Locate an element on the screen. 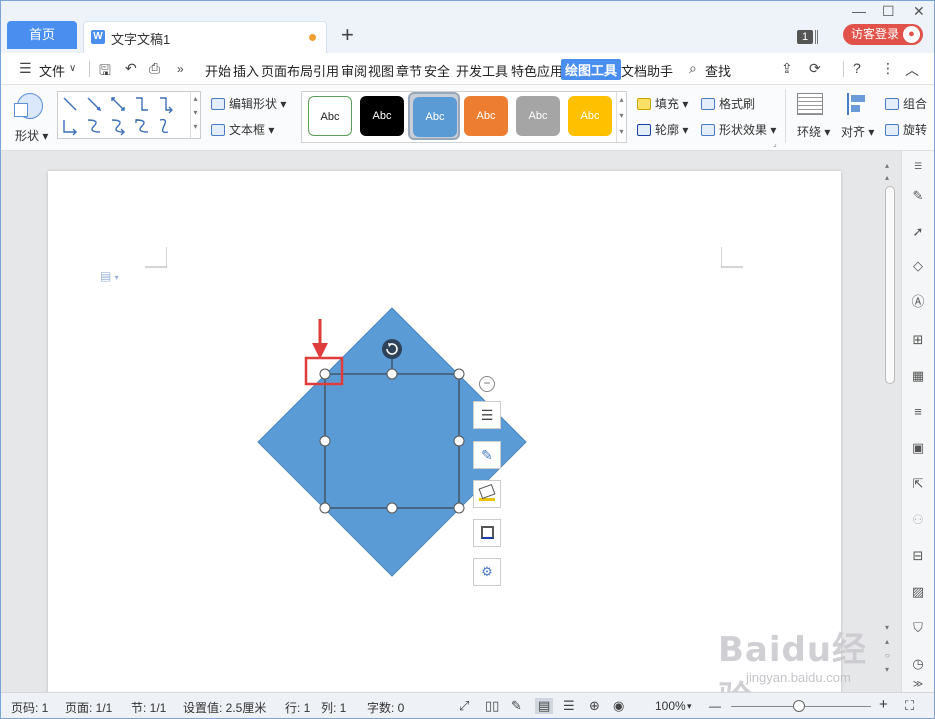 The height and width of the screenshot is (719, 935). image-icon: ▨ is located at coordinates (918, 592).